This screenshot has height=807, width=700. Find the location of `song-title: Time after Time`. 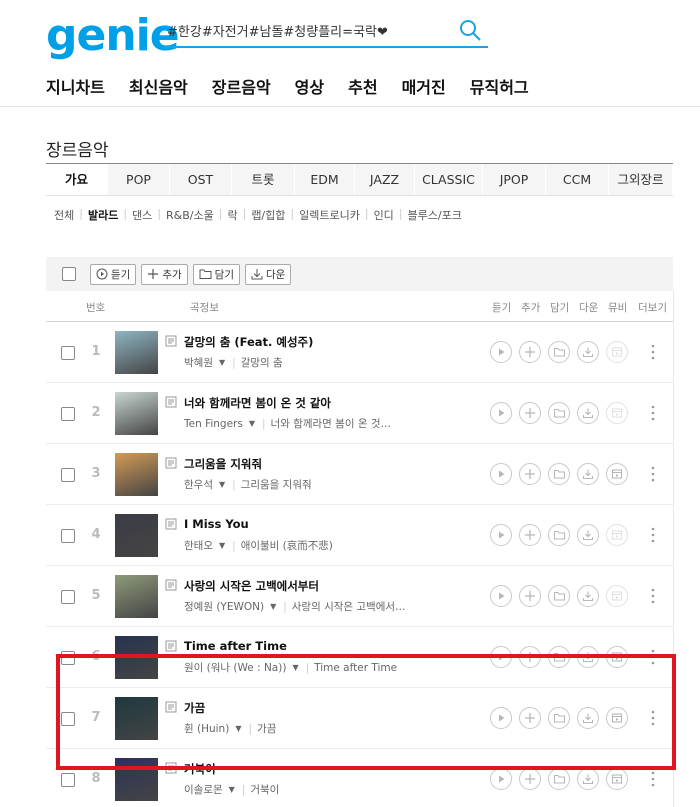

song-title: Time after Time is located at coordinates (235, 646).